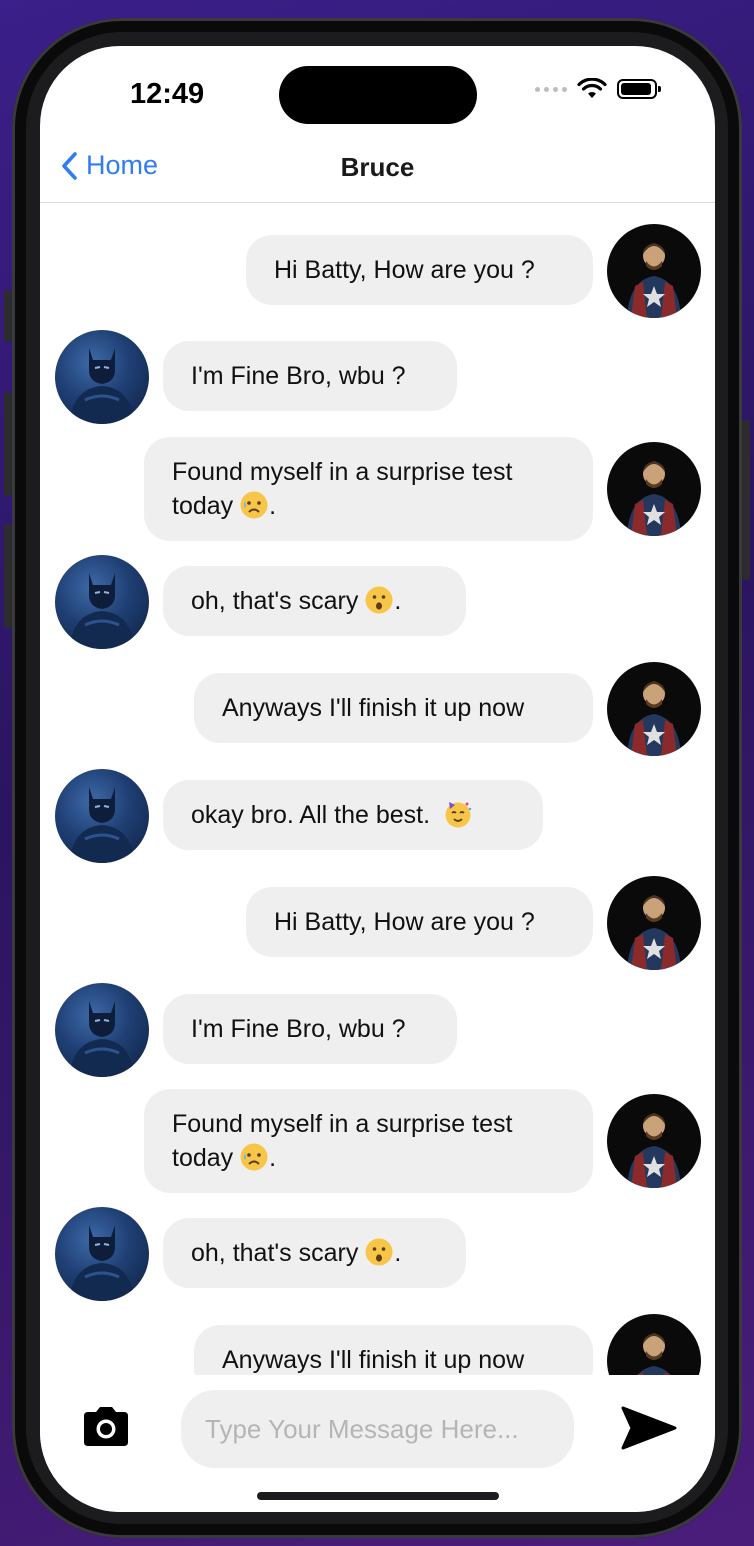 This screenshot has width=754, height=1546. What do you see at coordinates (649, 1428) in the screenshot?
I see `send-icon` at bounding box center [649, 1428].